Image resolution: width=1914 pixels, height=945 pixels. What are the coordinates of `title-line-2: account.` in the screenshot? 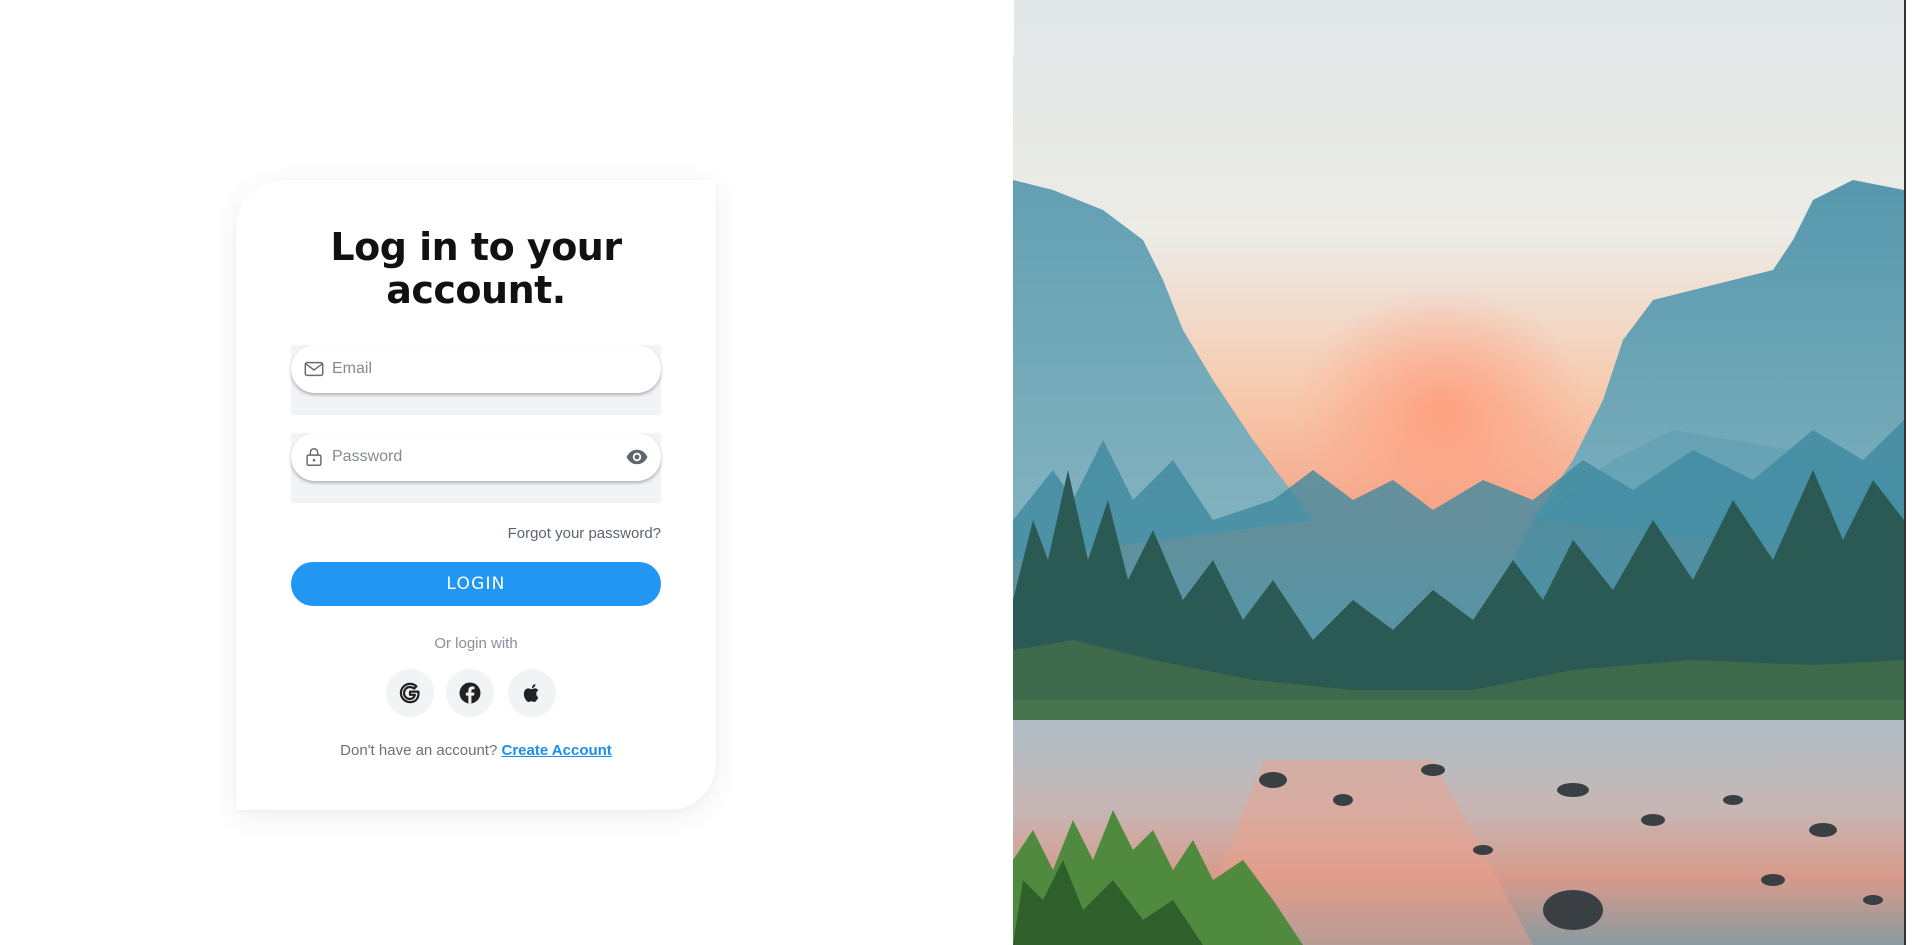 It's located at (476, 290).